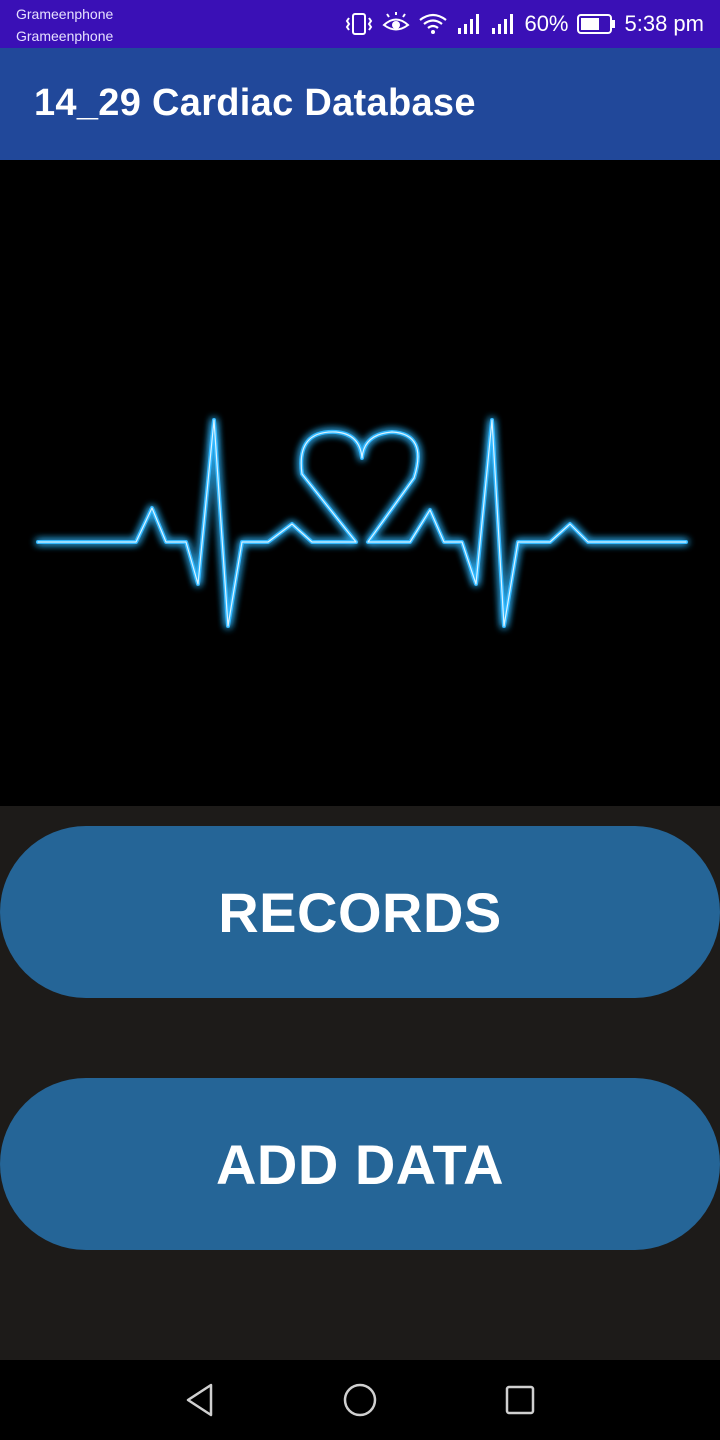 The width and height of the screenshot is (720, 1440). Describe the element at coordinates (596, 24) in the screenshot. I see `battery-icon` at that location.